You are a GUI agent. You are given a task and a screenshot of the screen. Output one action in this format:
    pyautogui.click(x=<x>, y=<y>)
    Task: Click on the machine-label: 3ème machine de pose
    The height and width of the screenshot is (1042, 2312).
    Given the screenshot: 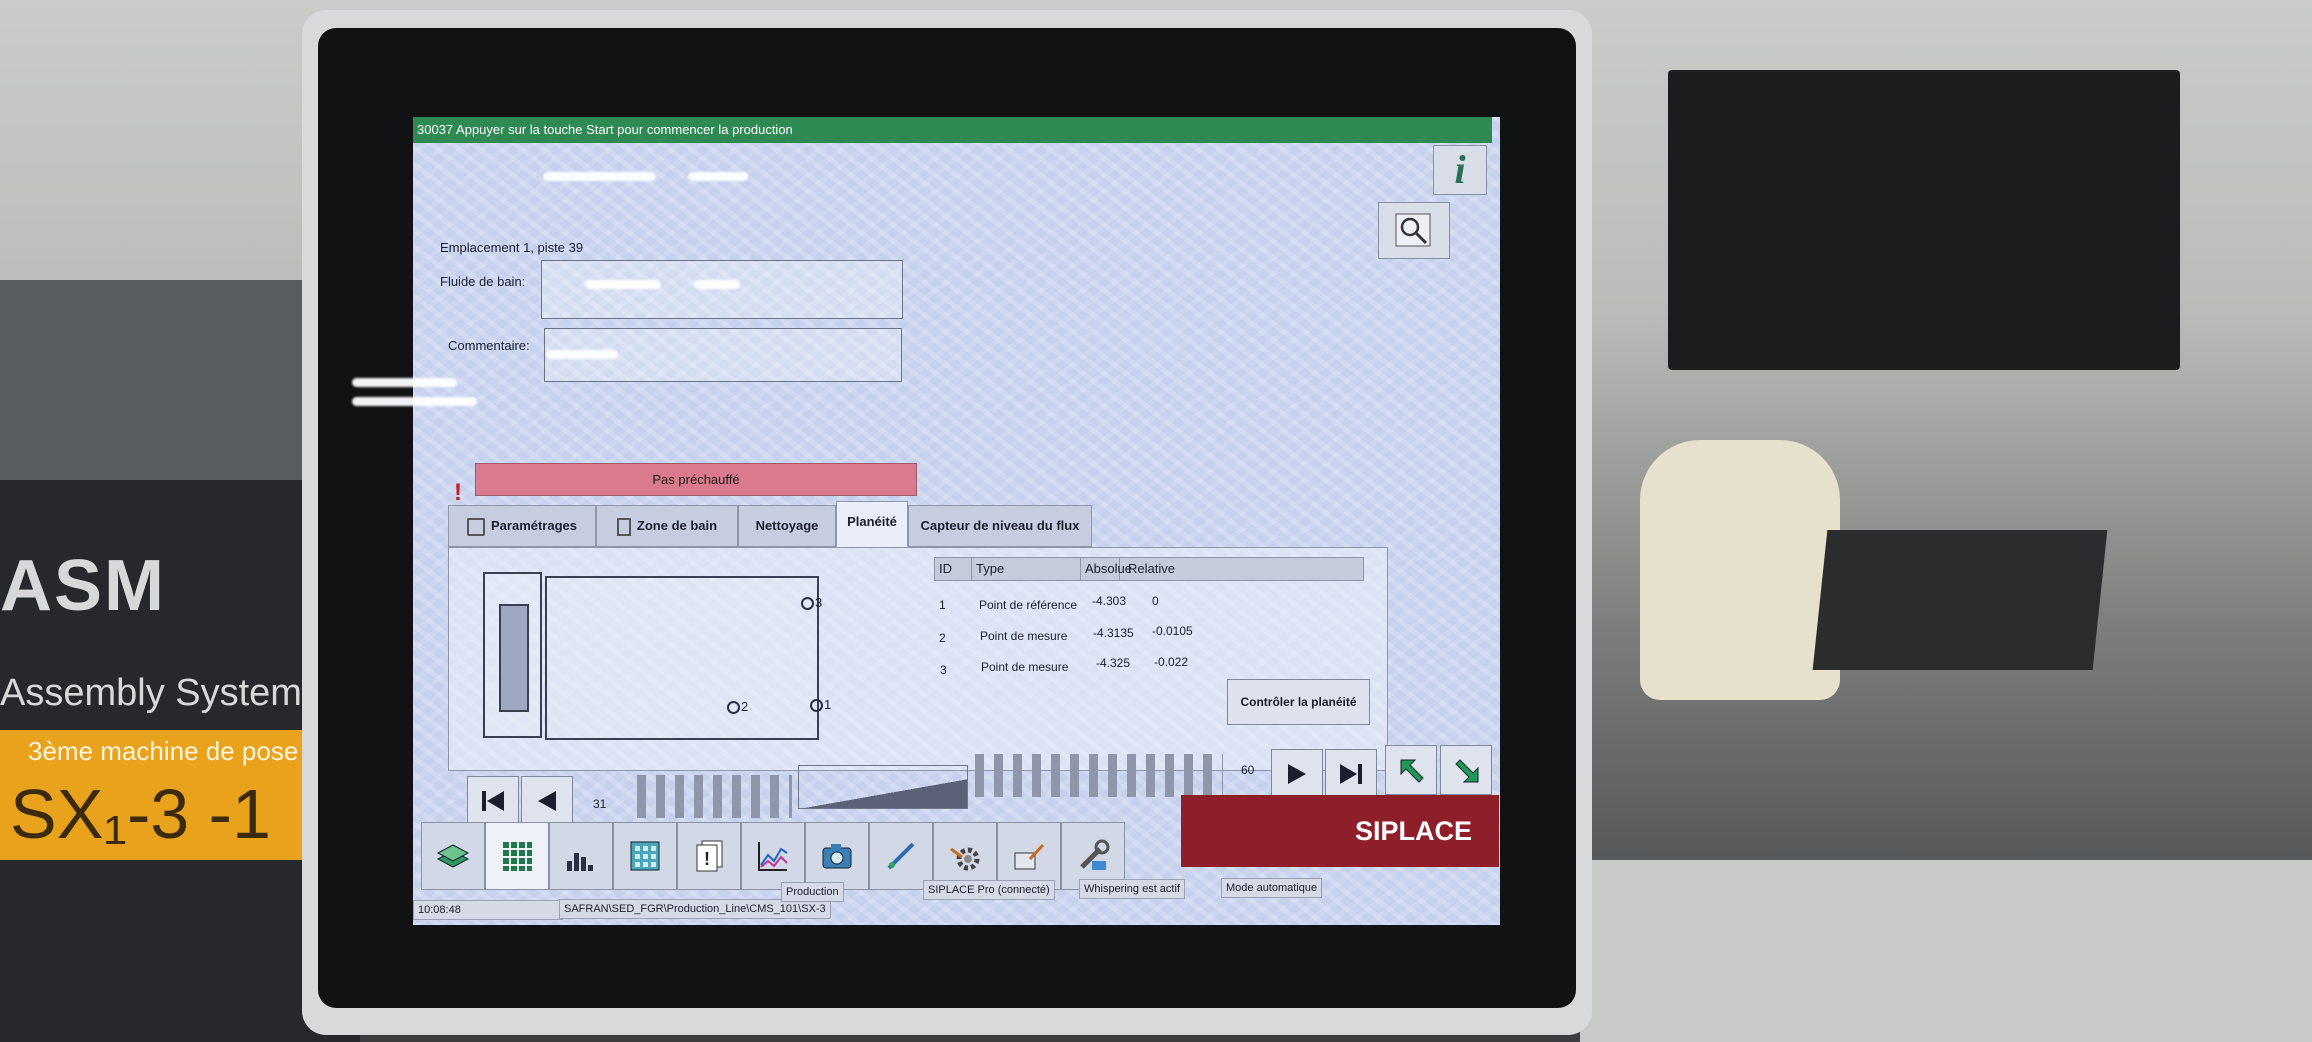 What is the action you would take?
    pyautogui.click(x=163, y=751)
    